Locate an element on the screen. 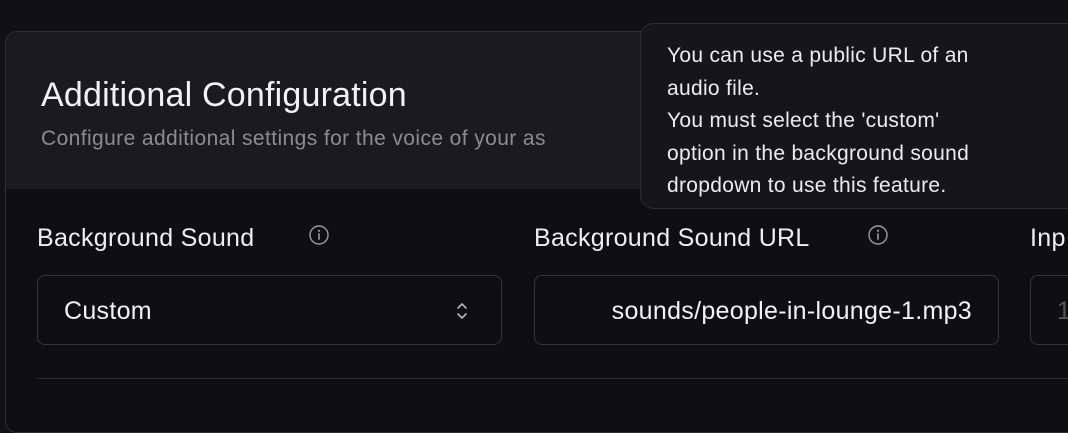 The width and height of the screenshot is (1068, 433). background-sound-info-icon is located at coordinates (319, 235).